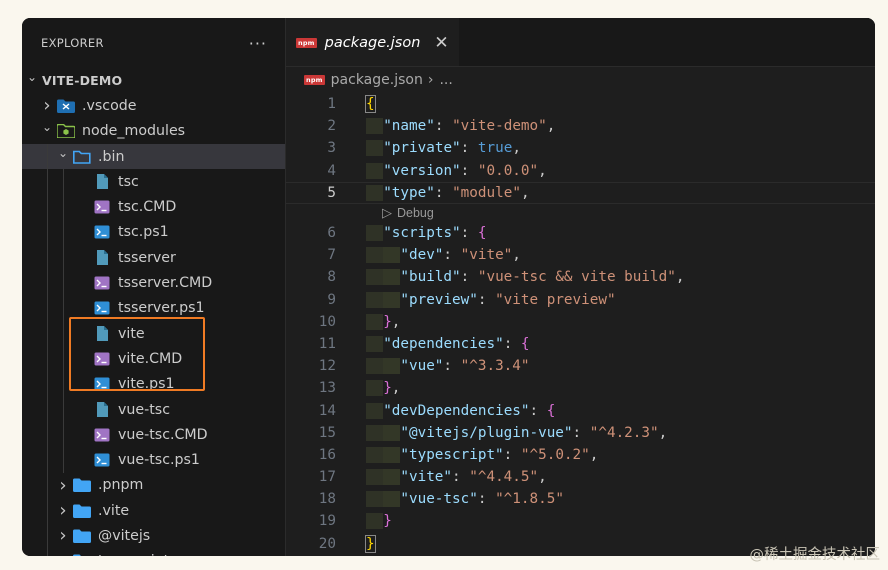  What do you see at coordinates (377, 80) in the screenshot?
I see `breadcrumb-file: package.json` at bounding box center [377, 80].